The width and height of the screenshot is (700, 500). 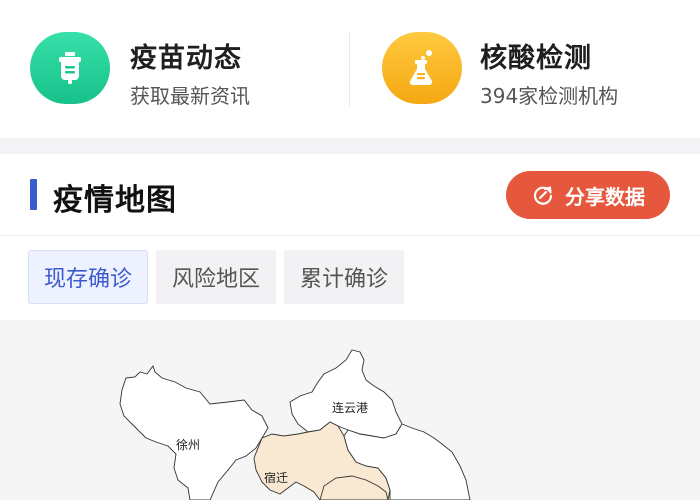 I want to click on region-lianyungang, so click(x=346, y=394).